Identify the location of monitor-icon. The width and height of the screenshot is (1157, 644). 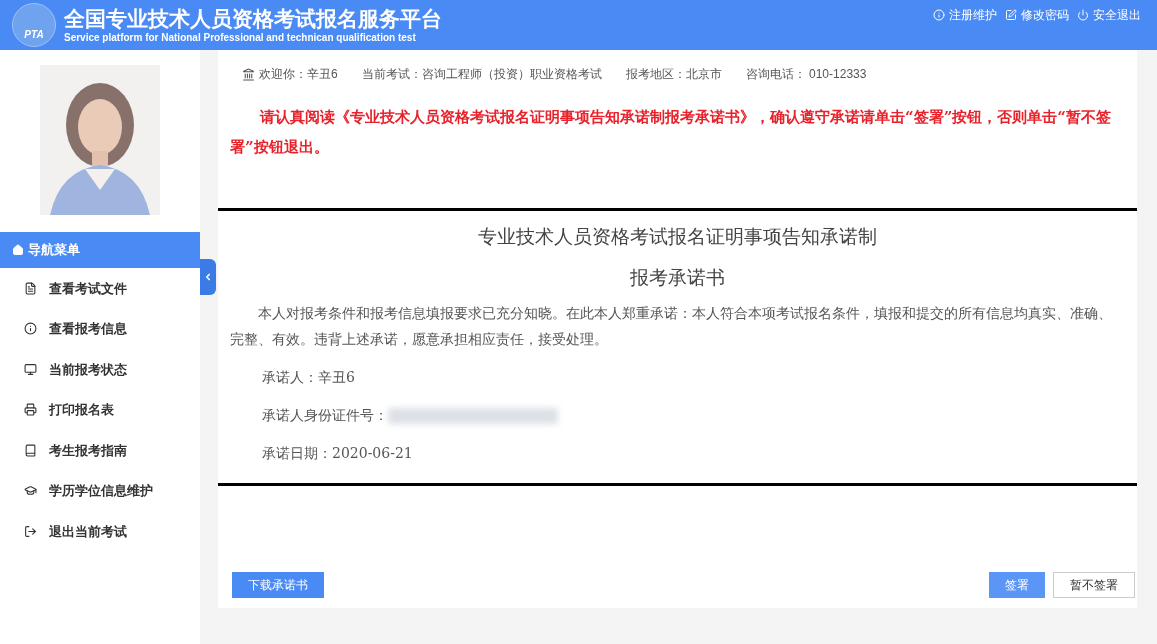
(30, 369).